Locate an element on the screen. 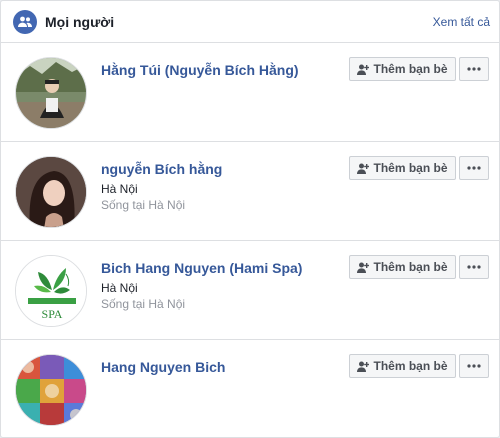 This screenshot has width=500, height=438. person-name: Bich Hang Nguyen (Hami Spa) is located at coordinates (201, 268).